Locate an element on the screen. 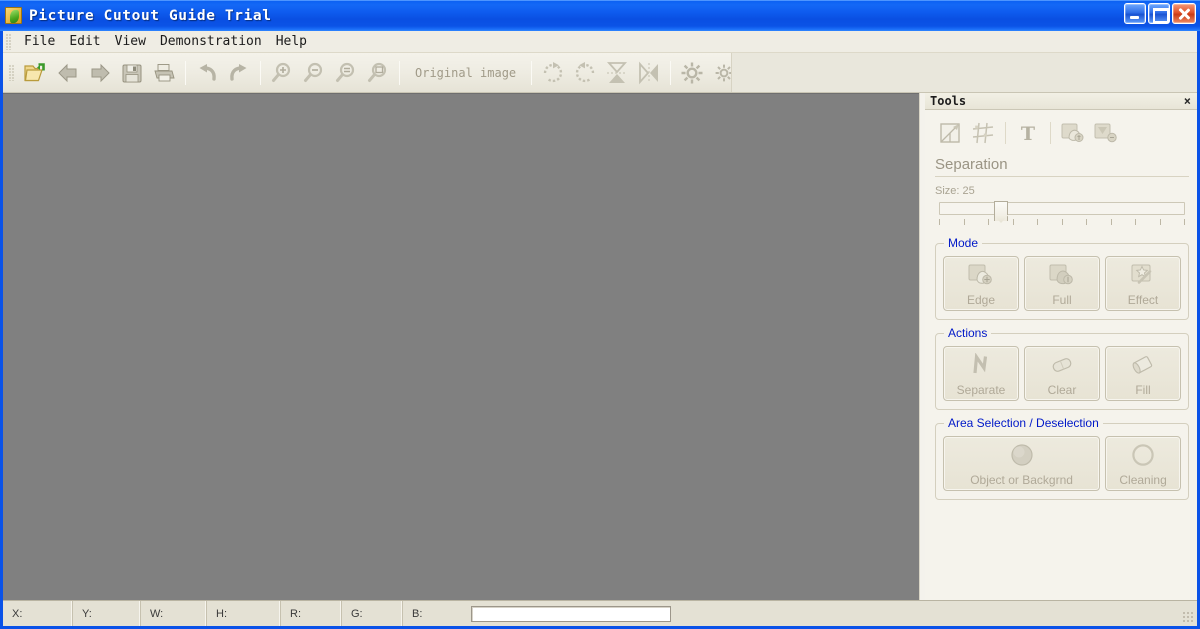 Image resolution: width=1200 pixels, height=629 pixels. grid-transform-icon is located at coordinates (983, 133).